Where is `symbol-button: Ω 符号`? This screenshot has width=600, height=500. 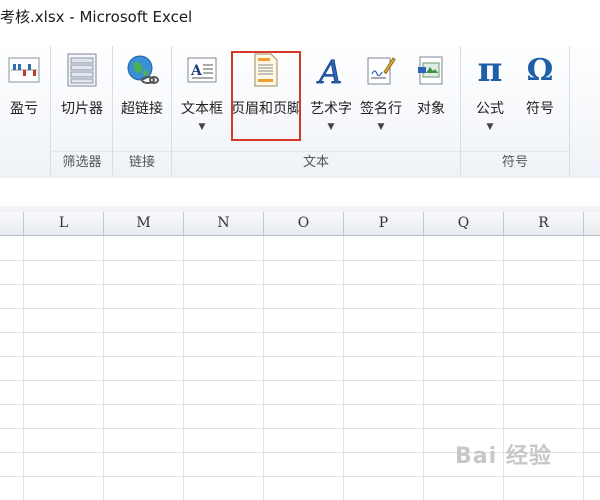 symbol-button: Ω 符号 is located at coordinates (540, 84).